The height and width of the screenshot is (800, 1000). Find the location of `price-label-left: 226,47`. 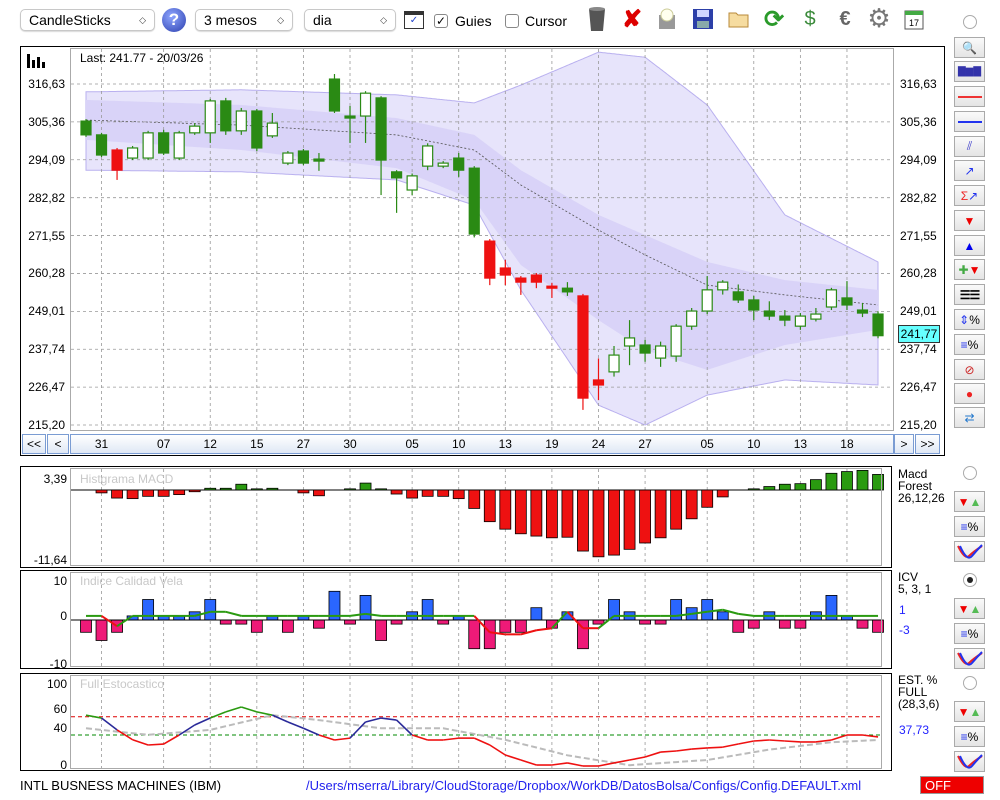

price-label-left: 226,47 is located at coordinates (46, 387).